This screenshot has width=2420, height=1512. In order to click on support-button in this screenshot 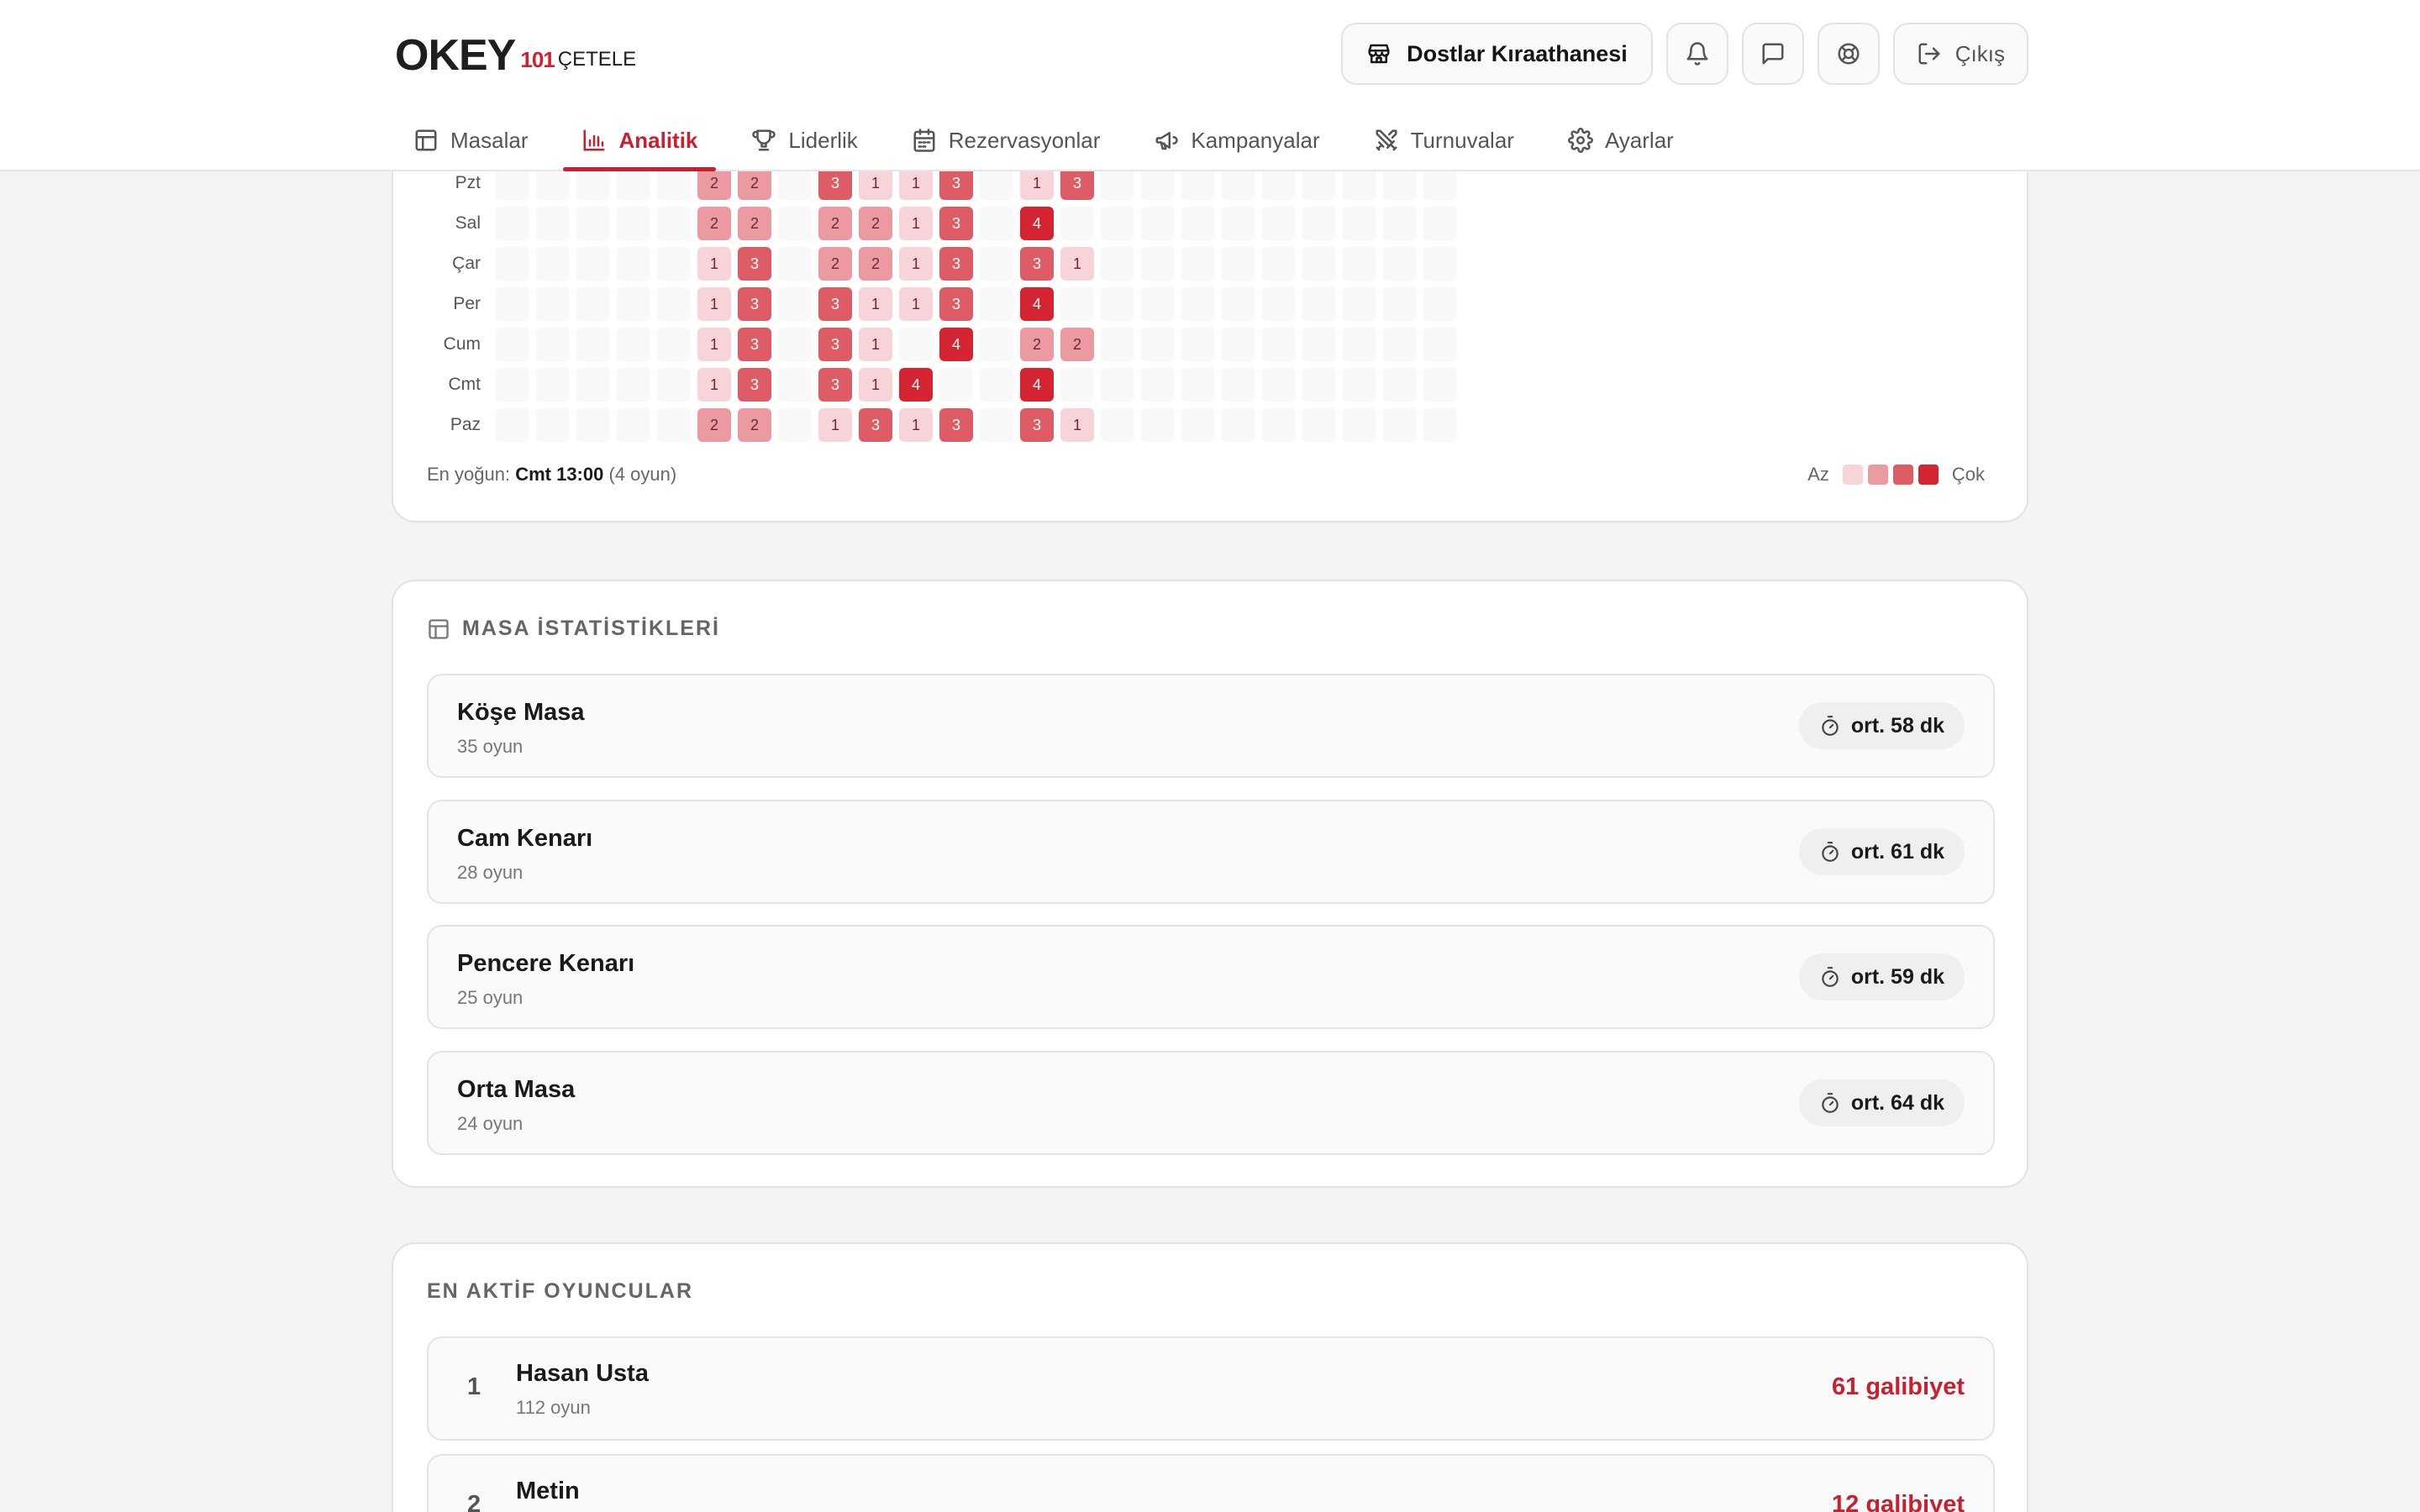, I will do `click(1849, 54)`.